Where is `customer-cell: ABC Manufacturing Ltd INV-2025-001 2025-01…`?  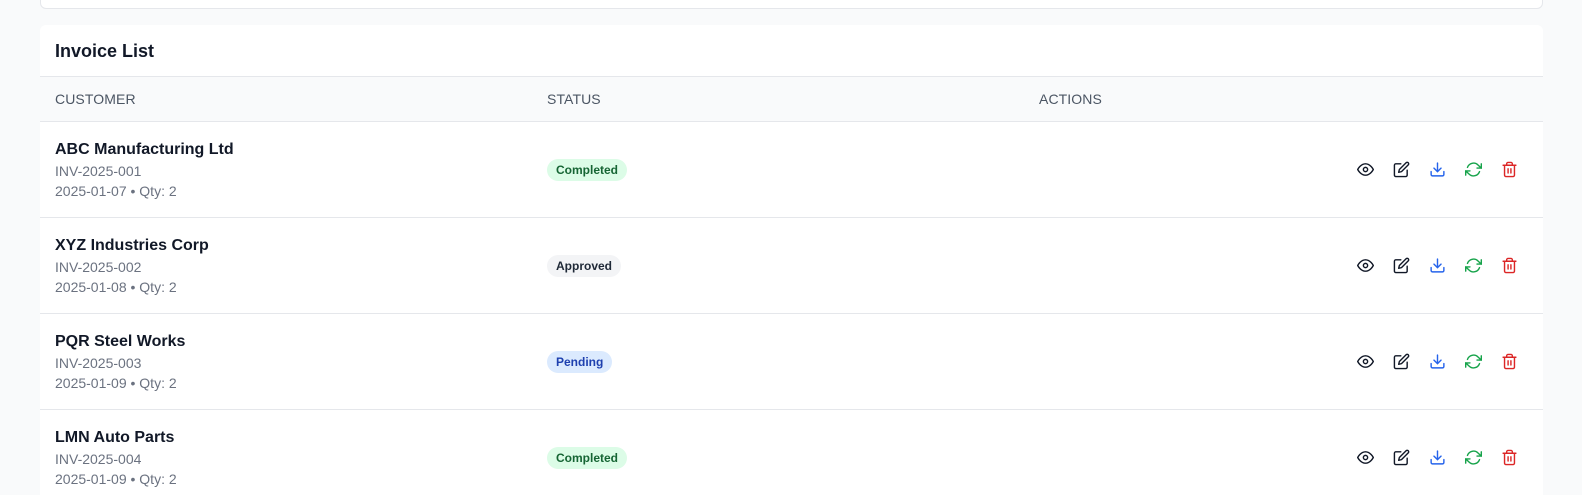 customer-cell: ABC Manufacturing Ltd INV-2025-001 2025-01… is located at coordinates (286, 170).